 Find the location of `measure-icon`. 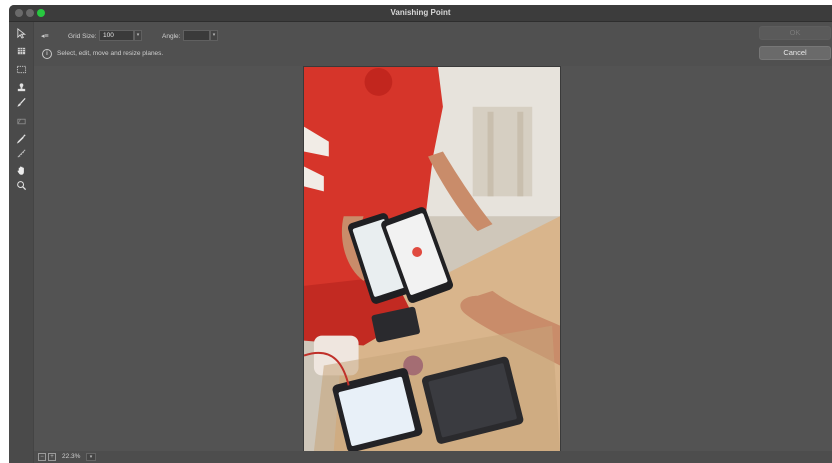

measure-icon is located at coordinates (21, 153).